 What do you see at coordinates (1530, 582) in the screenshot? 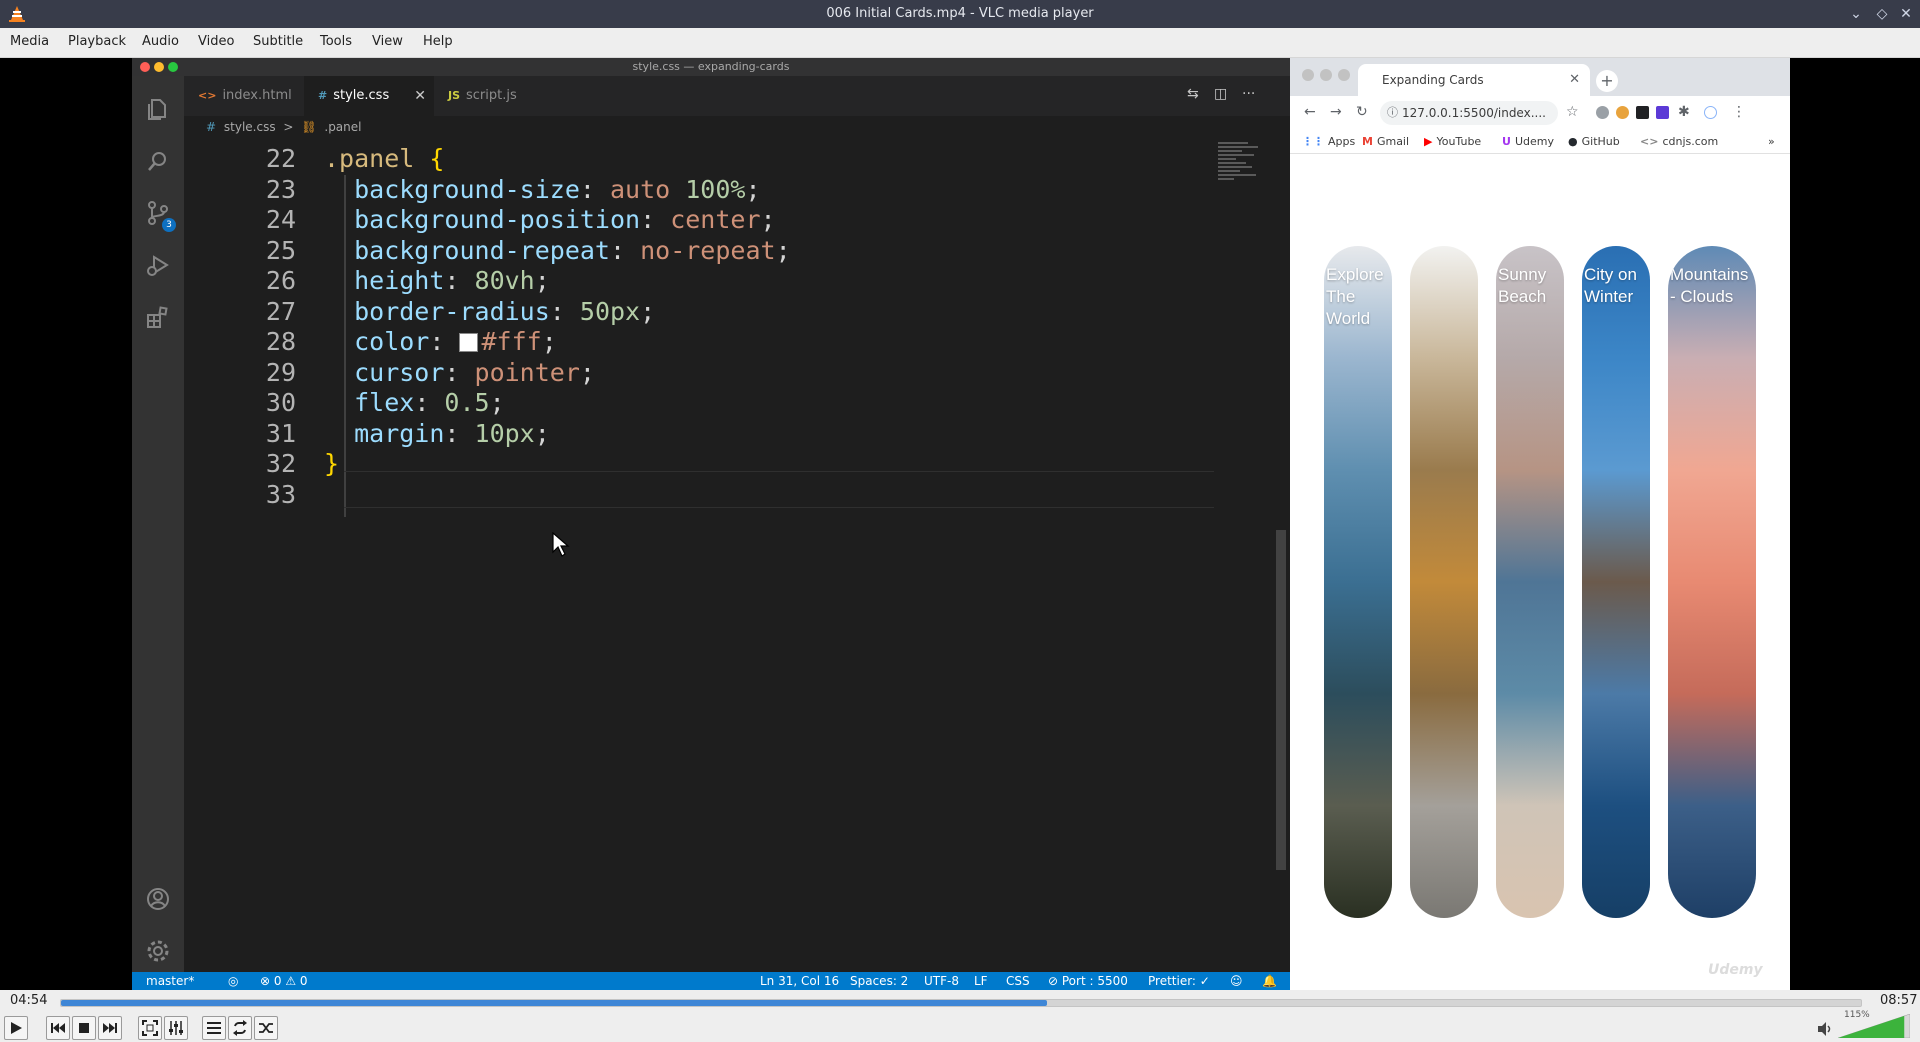
I see `card-panel-beach: Sunny Beach` at bounding box center [1530, 582].